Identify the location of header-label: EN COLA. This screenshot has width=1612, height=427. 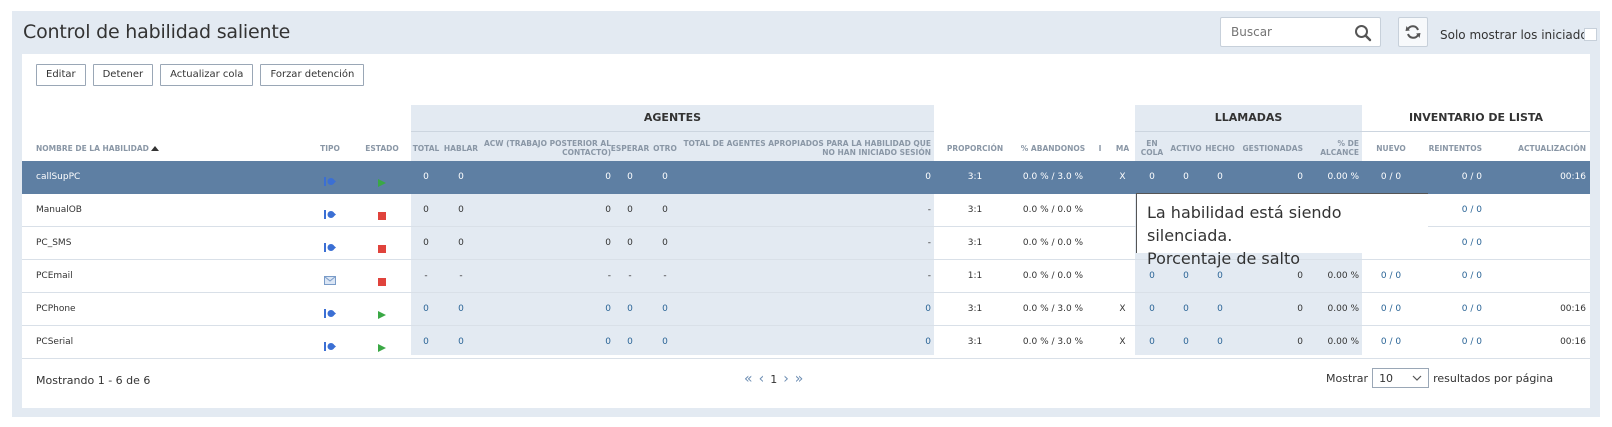
(1152, 148).